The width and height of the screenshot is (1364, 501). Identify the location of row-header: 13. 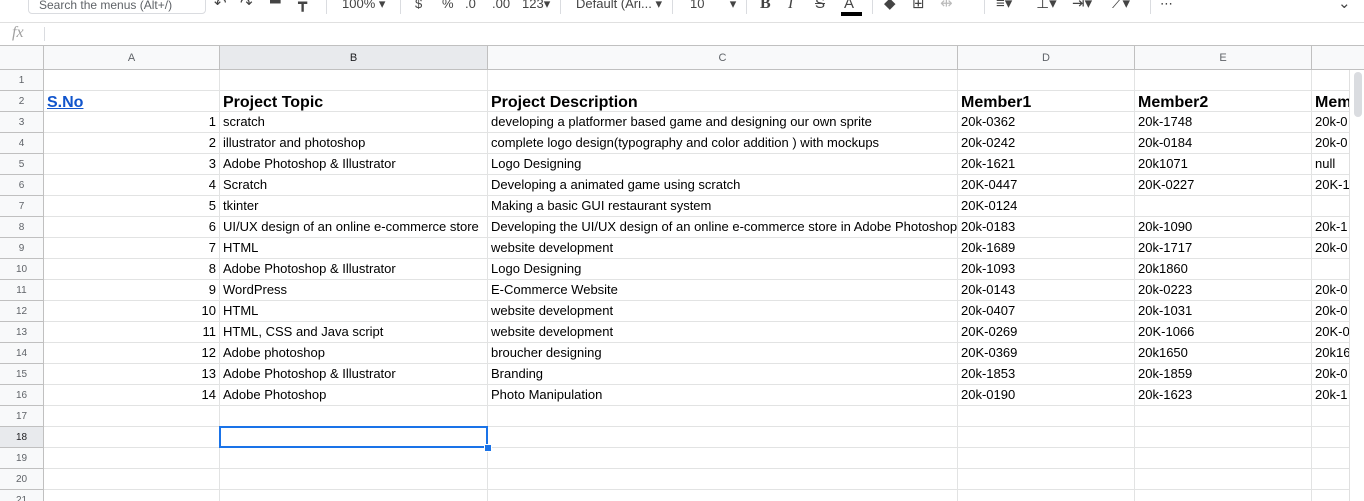
(22, 332).